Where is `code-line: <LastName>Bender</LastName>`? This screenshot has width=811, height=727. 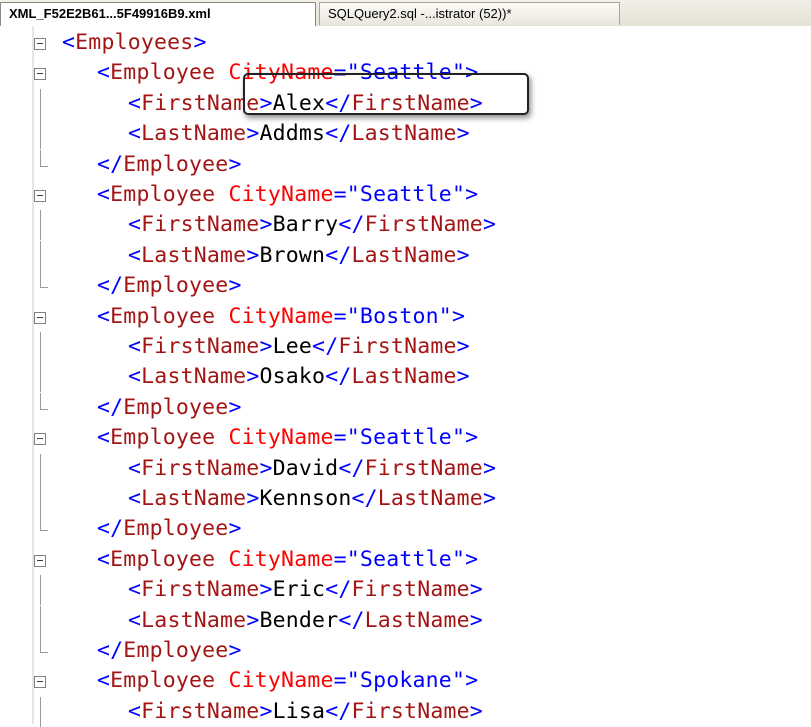 code-line: <LastName>Bender</LastName> is located at coordinates (405, 620).